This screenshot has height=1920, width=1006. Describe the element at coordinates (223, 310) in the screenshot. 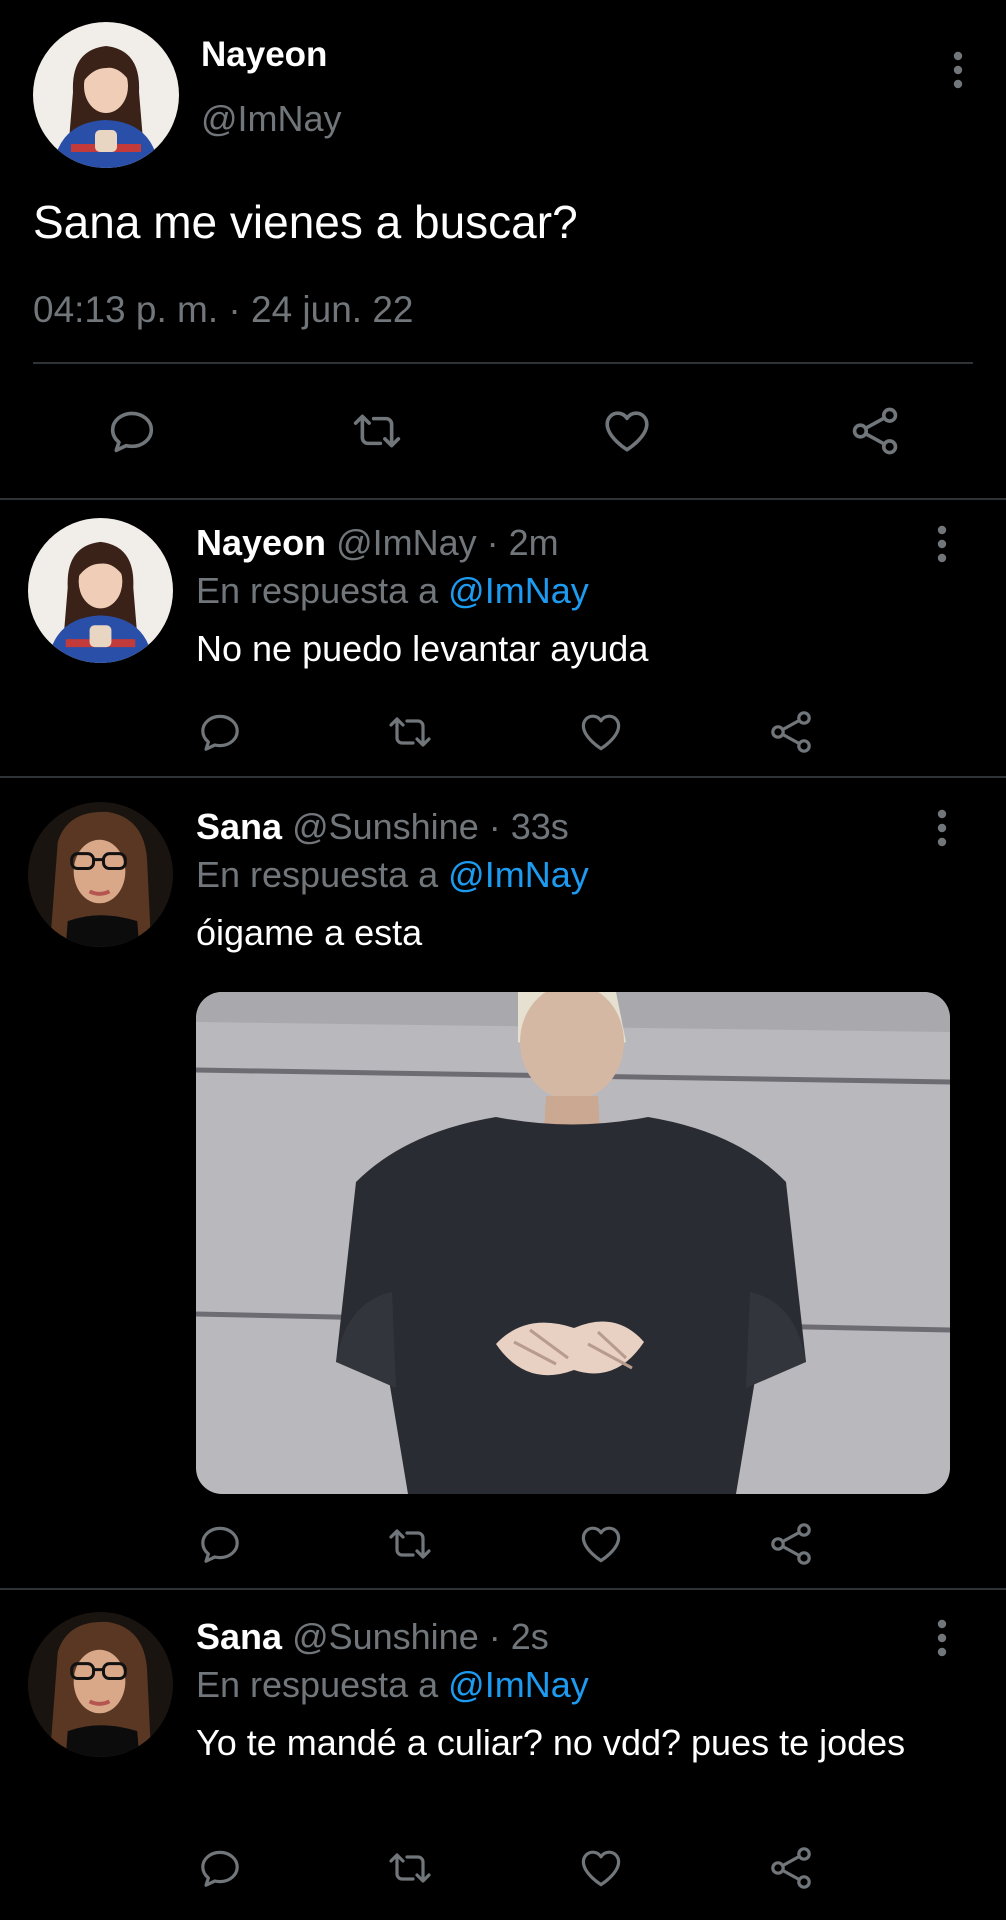

I see `tweet-timestamp: 04:13 p. m. · 24 jun. 22` at that location.